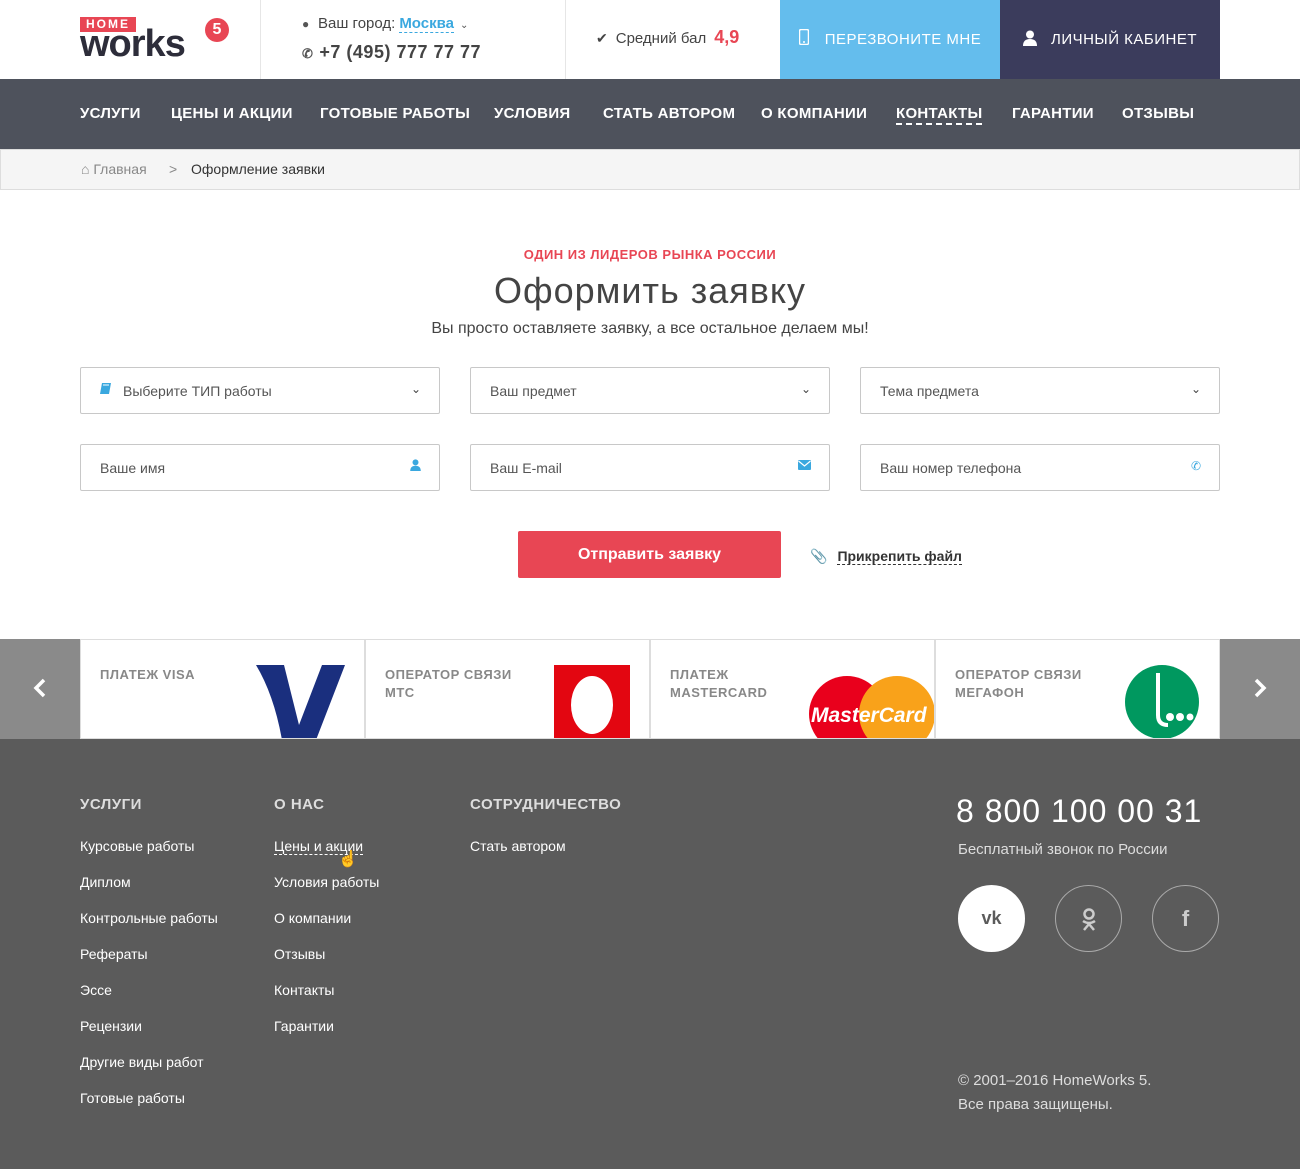 The image size is (1300, 1169). I want to click on email-placeholder: Ваш E-mail, so click(526, 468).